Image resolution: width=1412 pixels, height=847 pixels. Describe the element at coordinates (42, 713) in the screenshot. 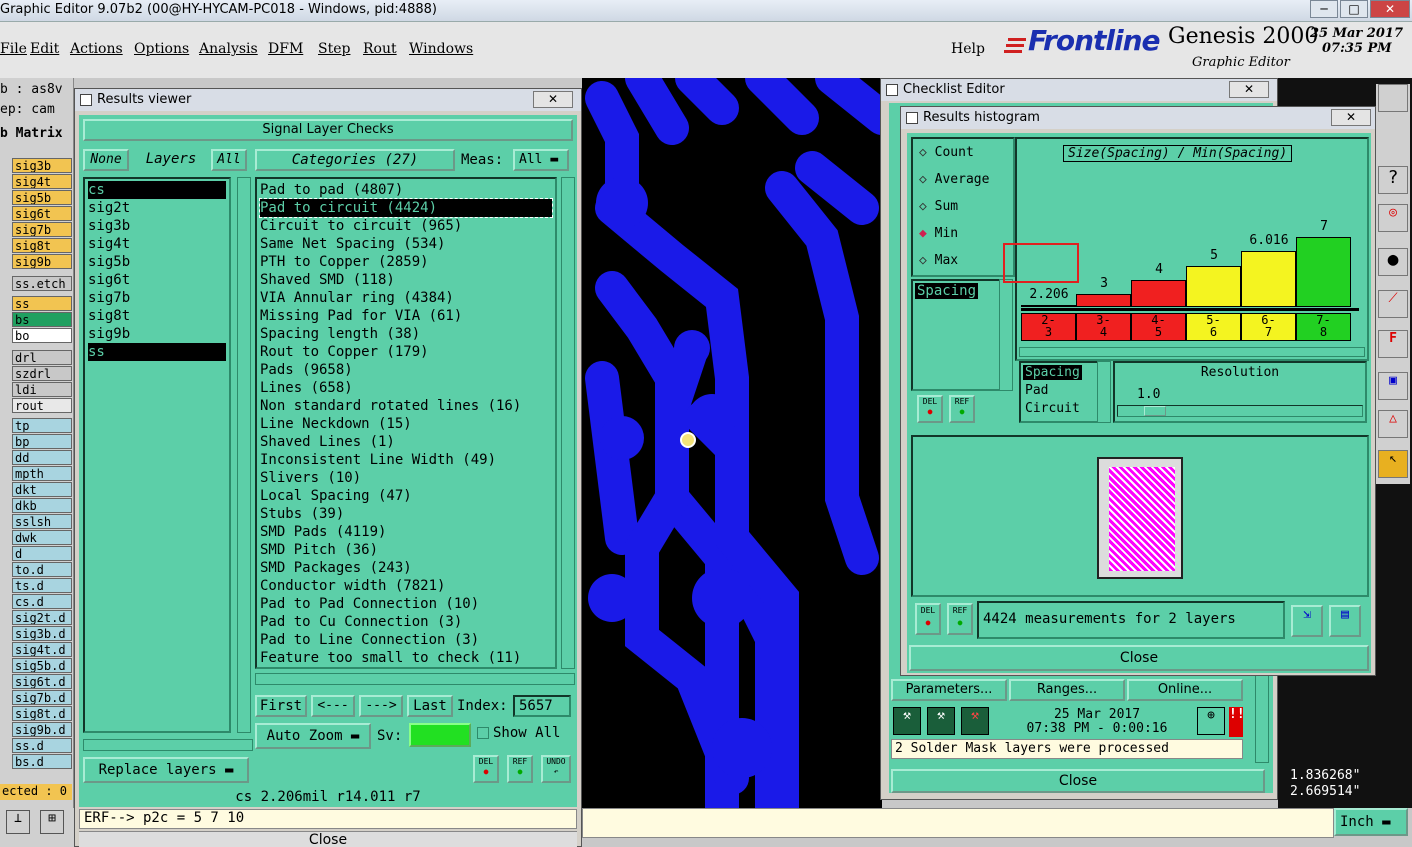

I see `layer-row: sig8t.d` at that location.